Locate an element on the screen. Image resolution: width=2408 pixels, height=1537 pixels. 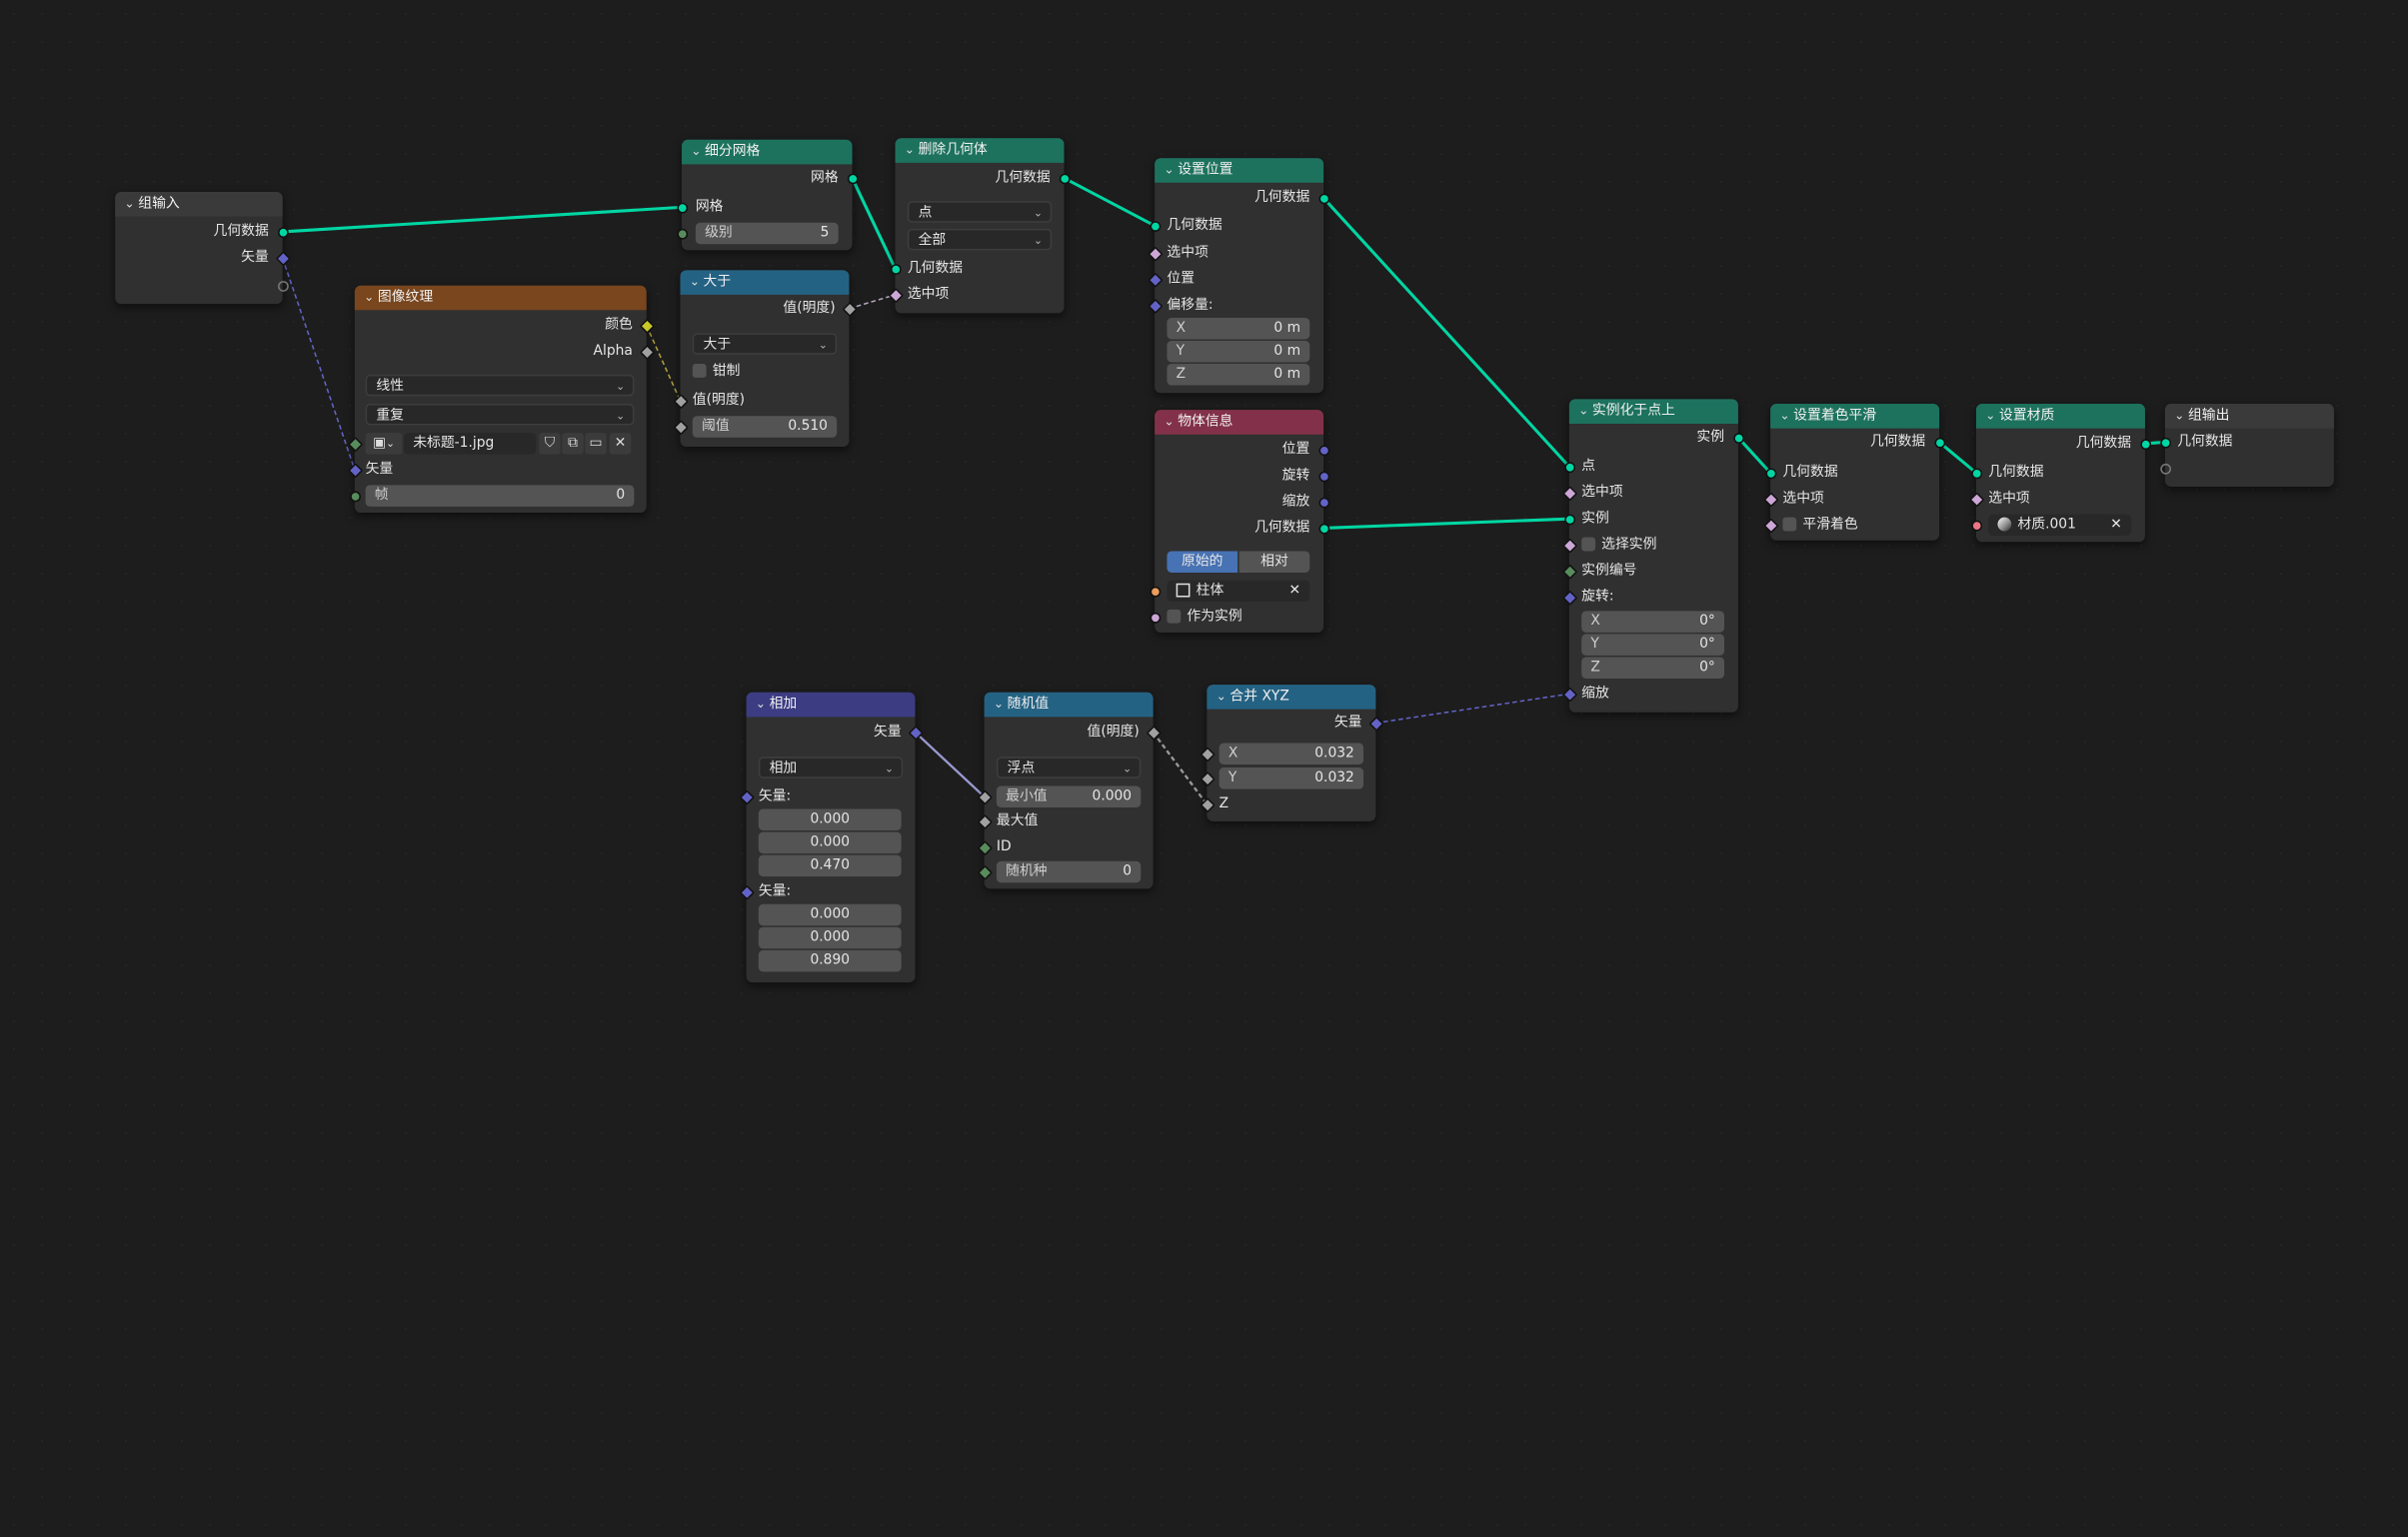
level-field: 级别 5 is located at coordinates (767, 233).